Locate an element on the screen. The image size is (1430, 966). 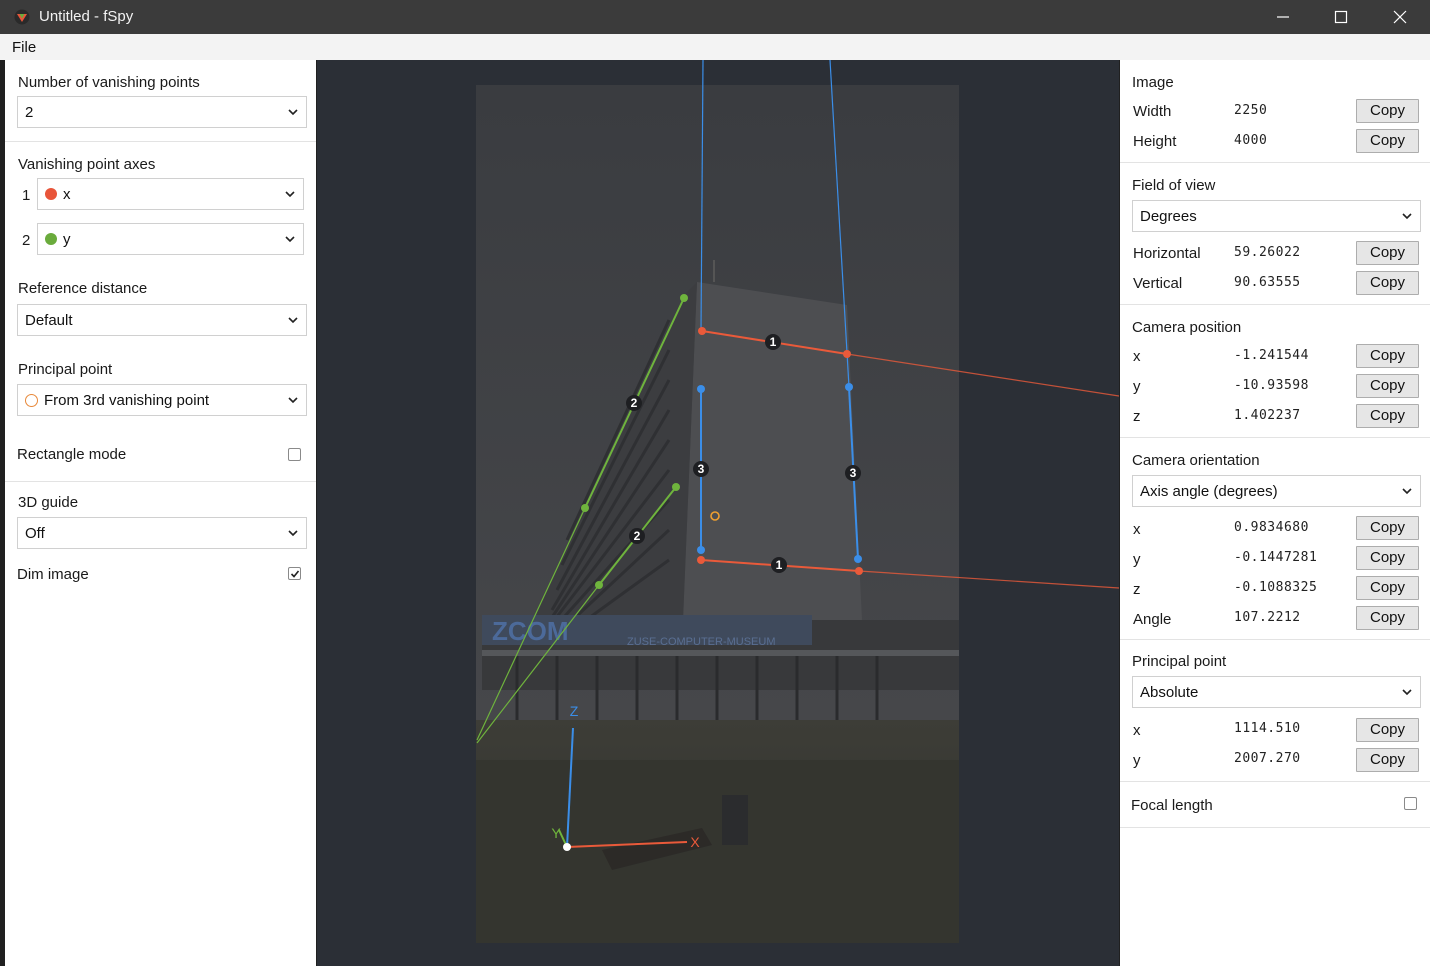
copy-orient-z-button: Copy is located at coordinates (1387, 588).